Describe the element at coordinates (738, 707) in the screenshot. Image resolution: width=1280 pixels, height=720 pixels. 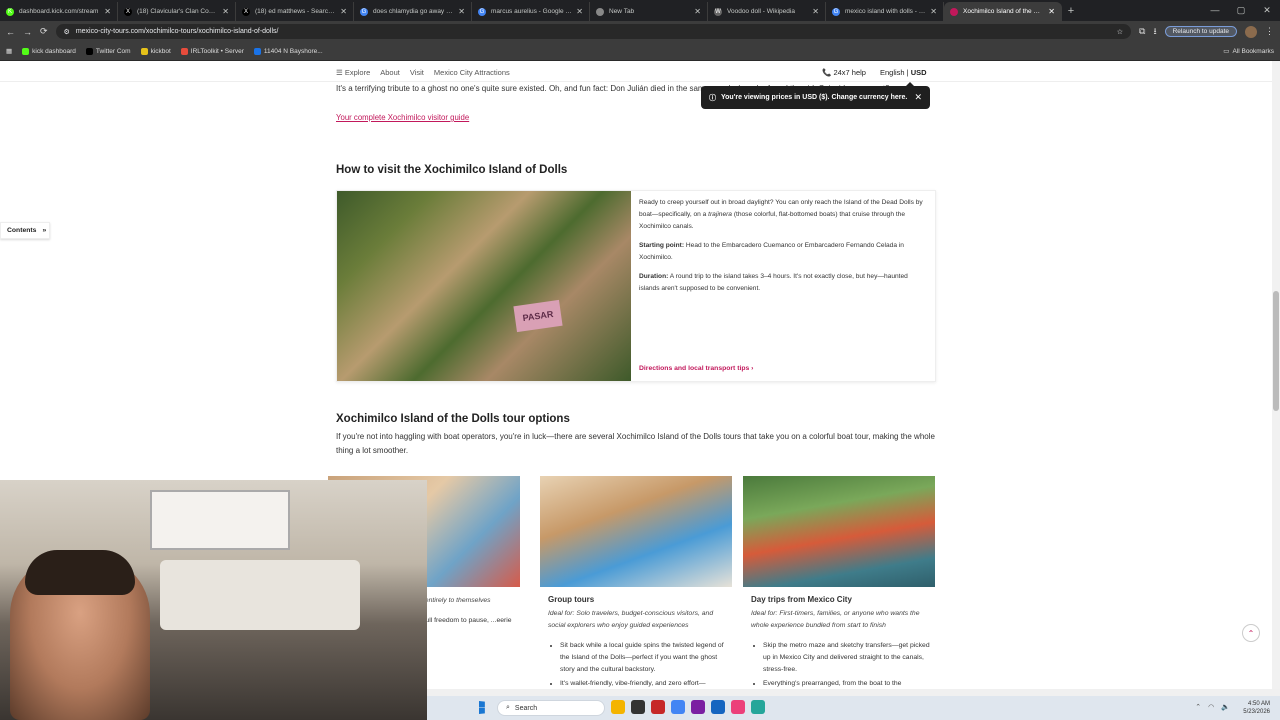
I see `app-pink-icon` at that location.